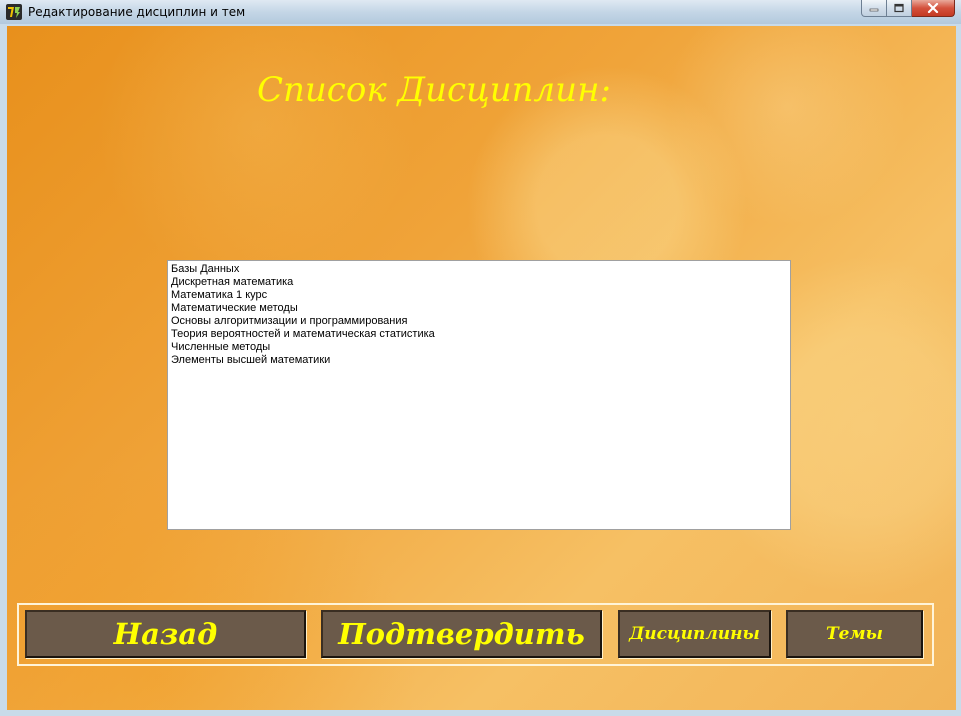  Describe the element at coordinates (694, 634) in the screenshot. I see `disciplines-button: Дисциплины` at that location.